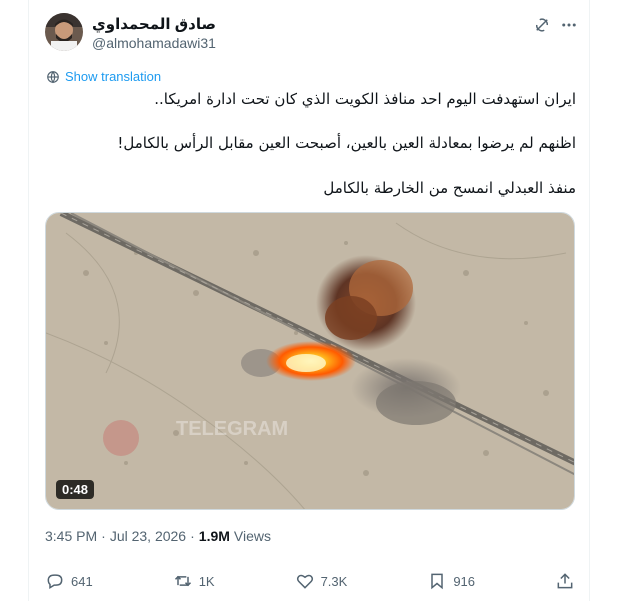 This screenshot has width=620, height=601. What do you see at coordinates (304, 581) in the screenshot?
I see `like-icon` at bounding box center [304, 581].